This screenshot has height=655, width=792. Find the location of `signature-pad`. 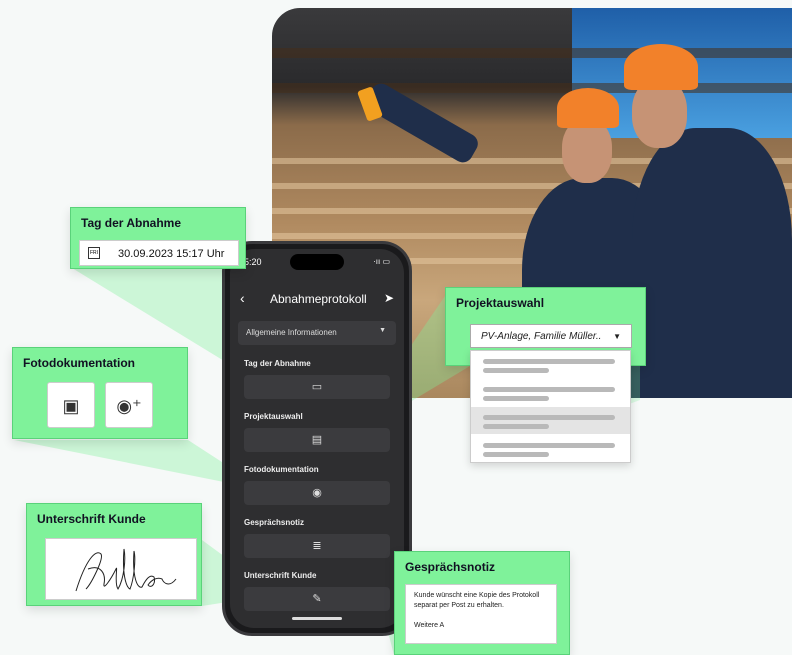

signature-pad is located at coordinates (121, 569).